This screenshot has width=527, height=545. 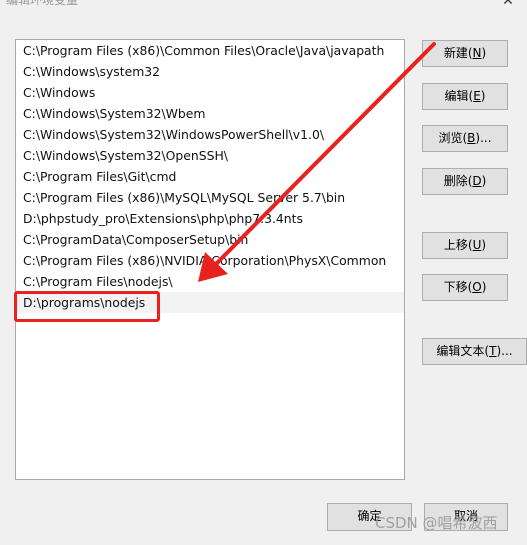 I want to click on edit-text-button-label: 编辑文本(, so click(x=463, y=351).